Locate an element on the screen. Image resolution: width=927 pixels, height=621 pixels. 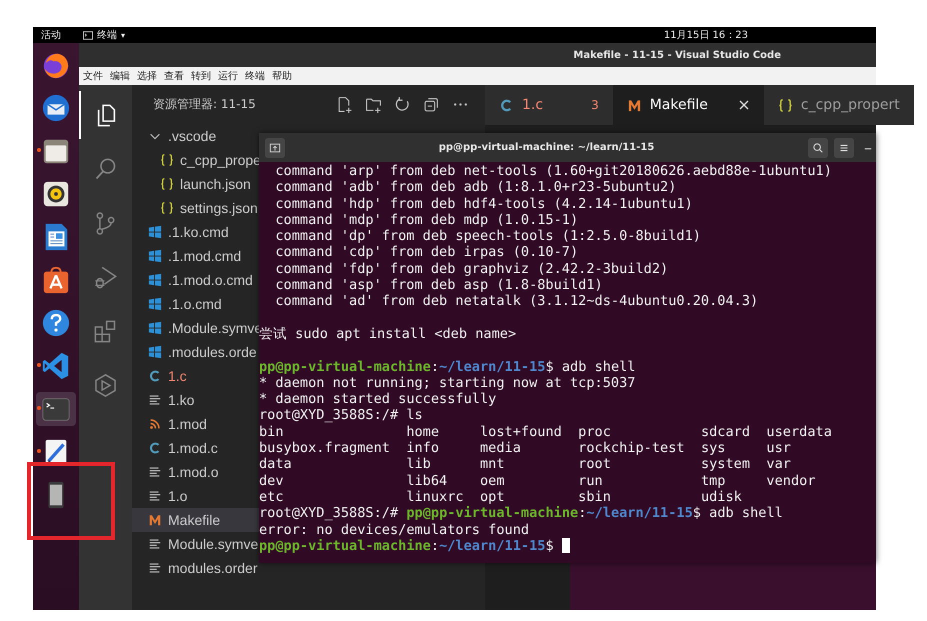
search-button is located at coordinates (818, 148).